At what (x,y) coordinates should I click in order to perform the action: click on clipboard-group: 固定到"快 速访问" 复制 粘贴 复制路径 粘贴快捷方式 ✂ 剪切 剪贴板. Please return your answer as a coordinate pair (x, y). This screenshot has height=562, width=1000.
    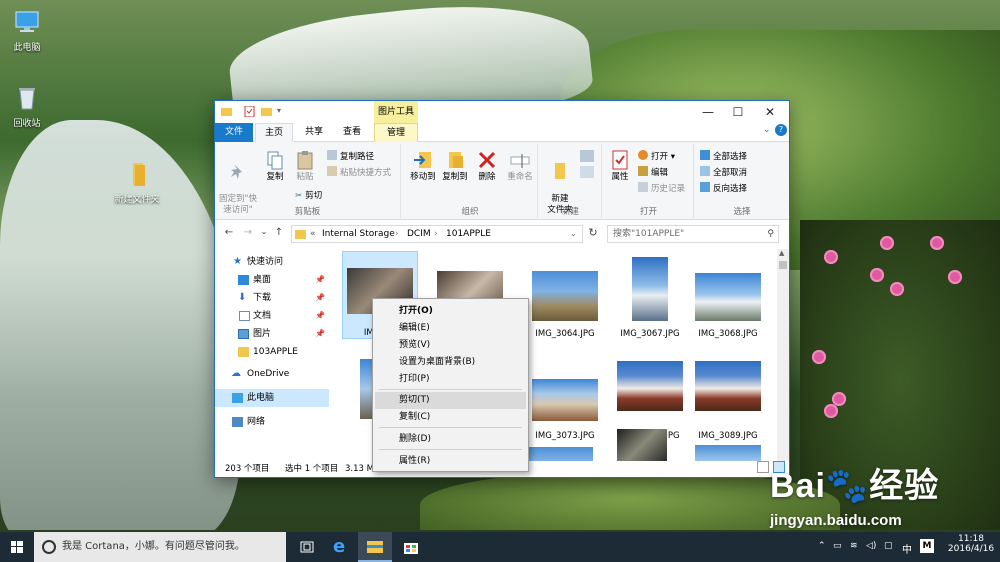
    Looking at the image, I should click on (308, 181).